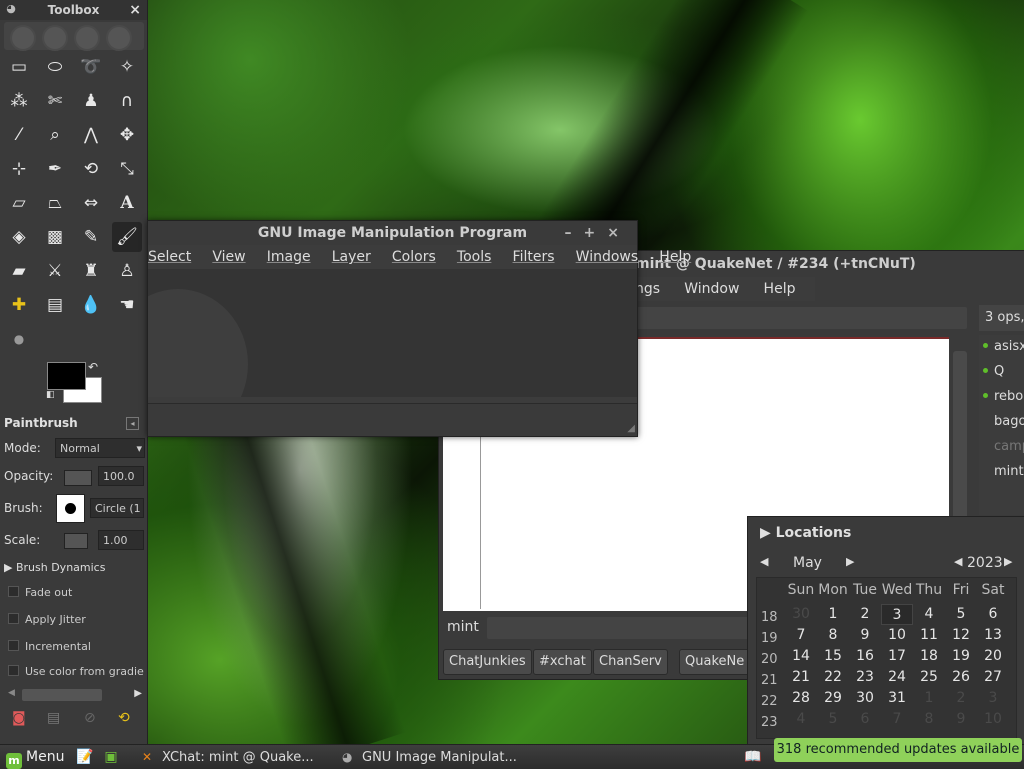 This screenshot has height=769, width=1024. What do you see at coordinates (418, 257) in the screenshot?
I see `menu-colors: Colors` at bounding box center [418, 257].